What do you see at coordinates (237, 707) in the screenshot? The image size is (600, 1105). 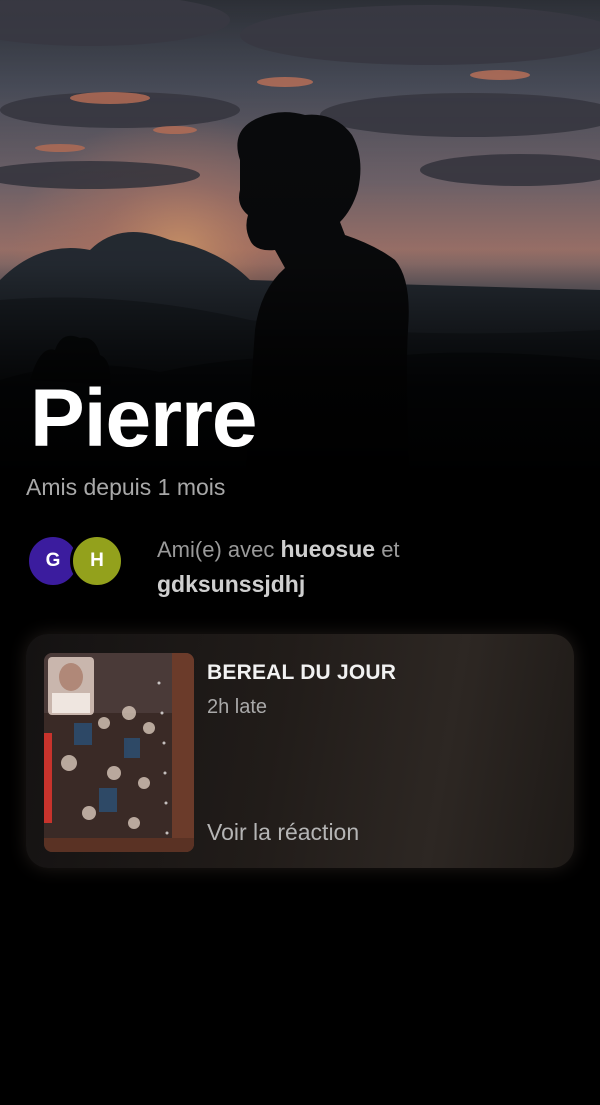 I see `bereal-late-label: 2h late` at bounding box center [237, 707].